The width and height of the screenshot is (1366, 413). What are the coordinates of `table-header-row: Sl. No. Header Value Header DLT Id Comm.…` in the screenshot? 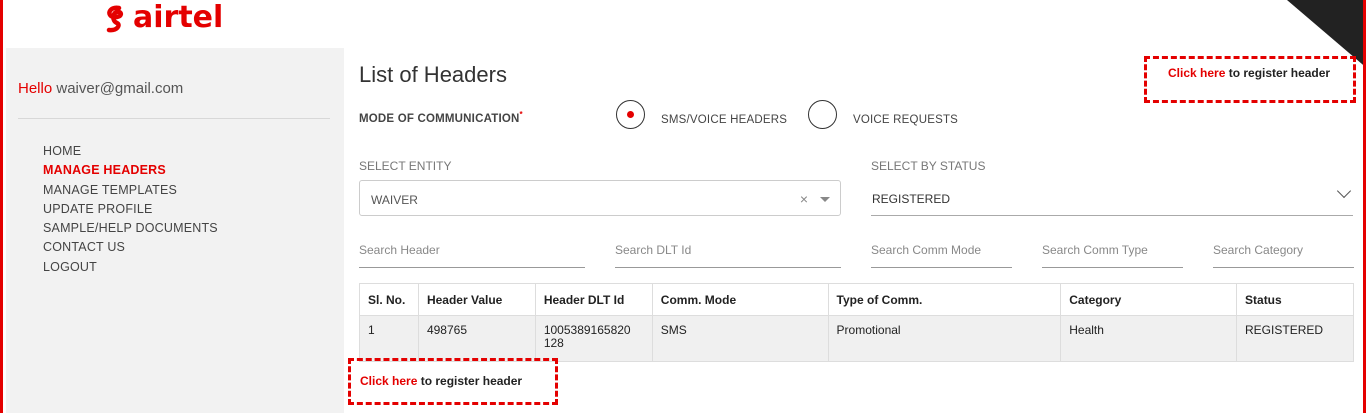 It's located at (856, 299).